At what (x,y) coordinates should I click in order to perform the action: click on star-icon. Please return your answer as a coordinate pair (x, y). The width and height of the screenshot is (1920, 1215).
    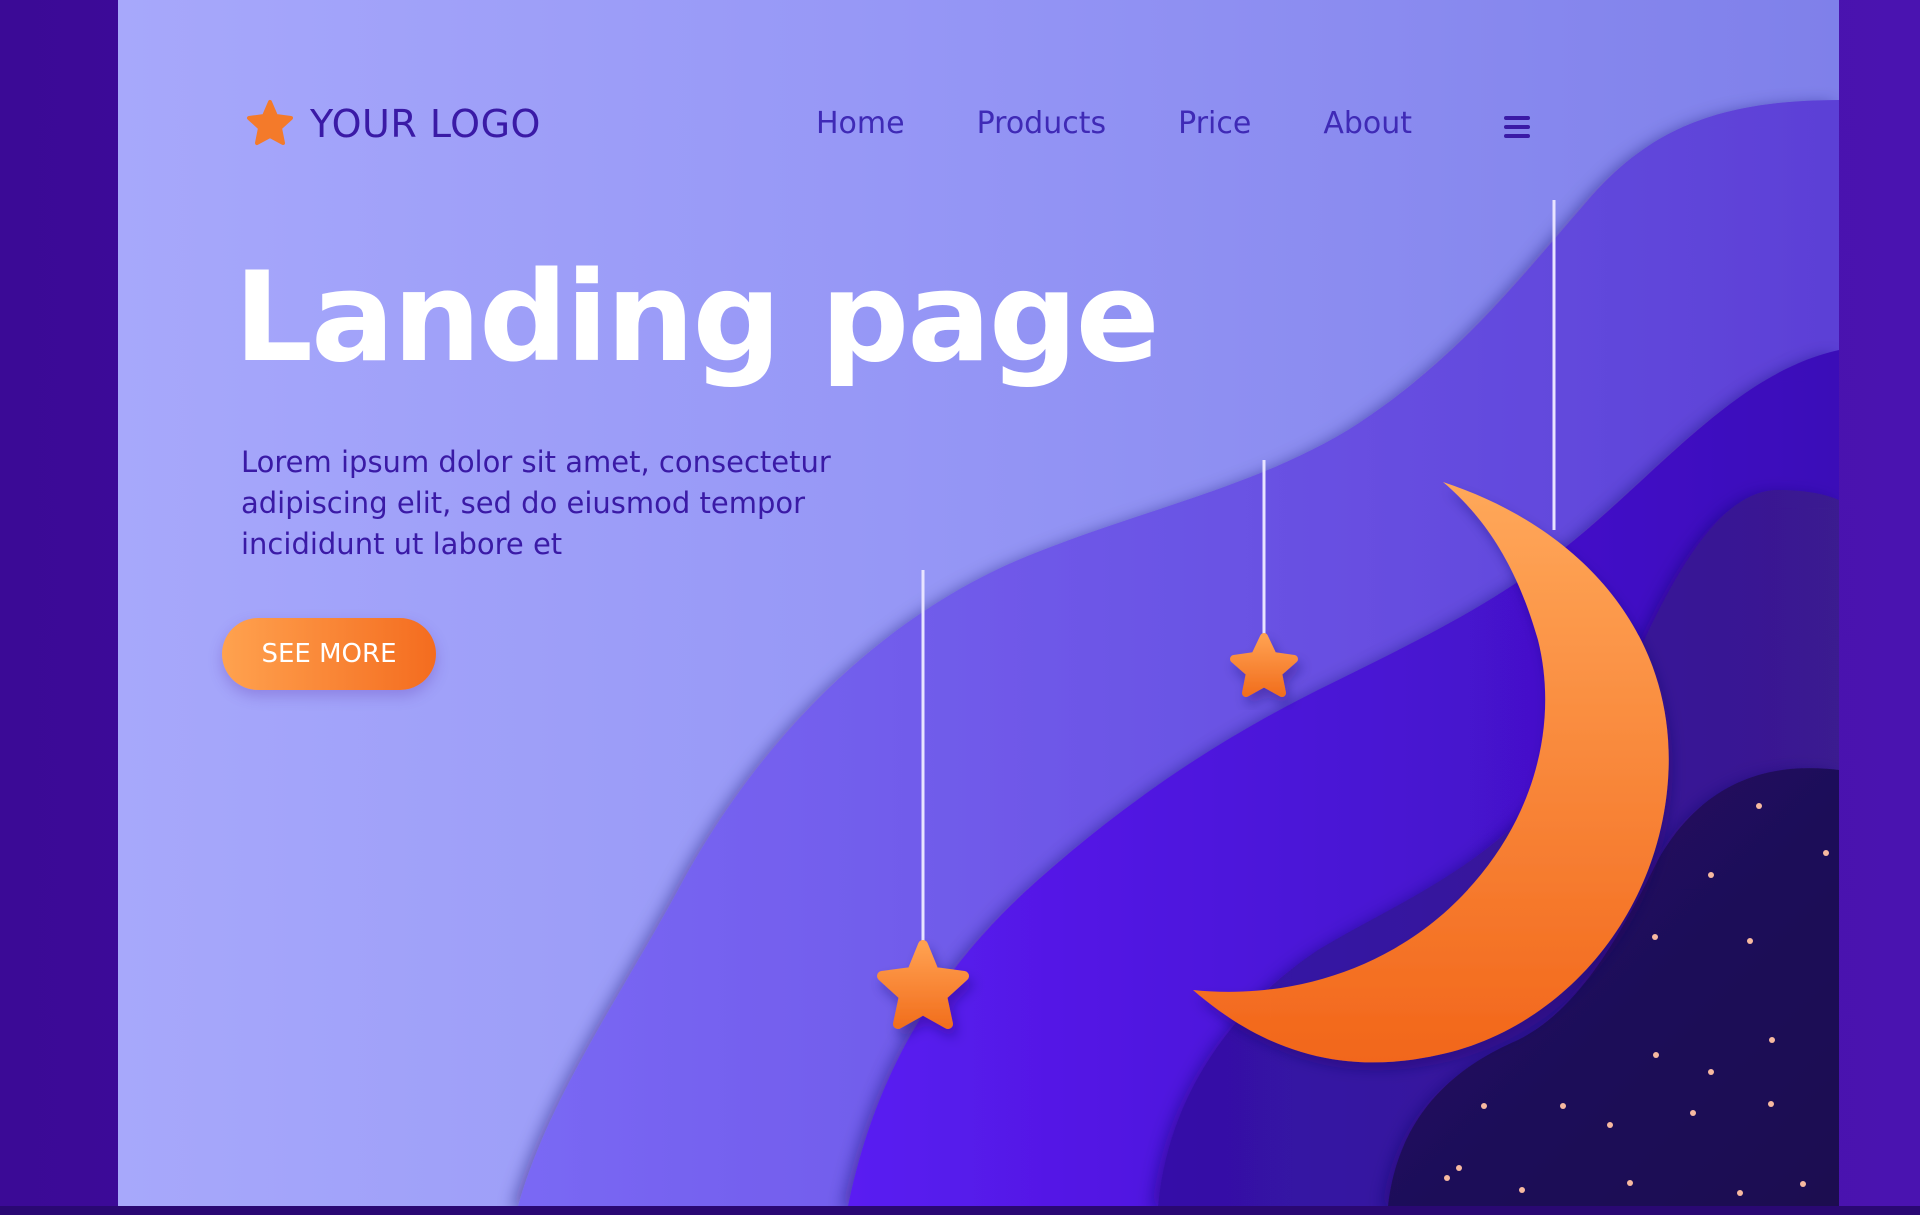
    Looking at the image, I should click on (270, 122).